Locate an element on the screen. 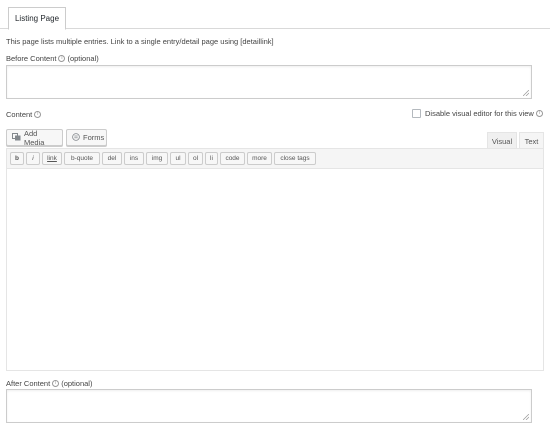 The height and width of the screenshot is (439, 550). media-icon is located at coordinates (16, 137).